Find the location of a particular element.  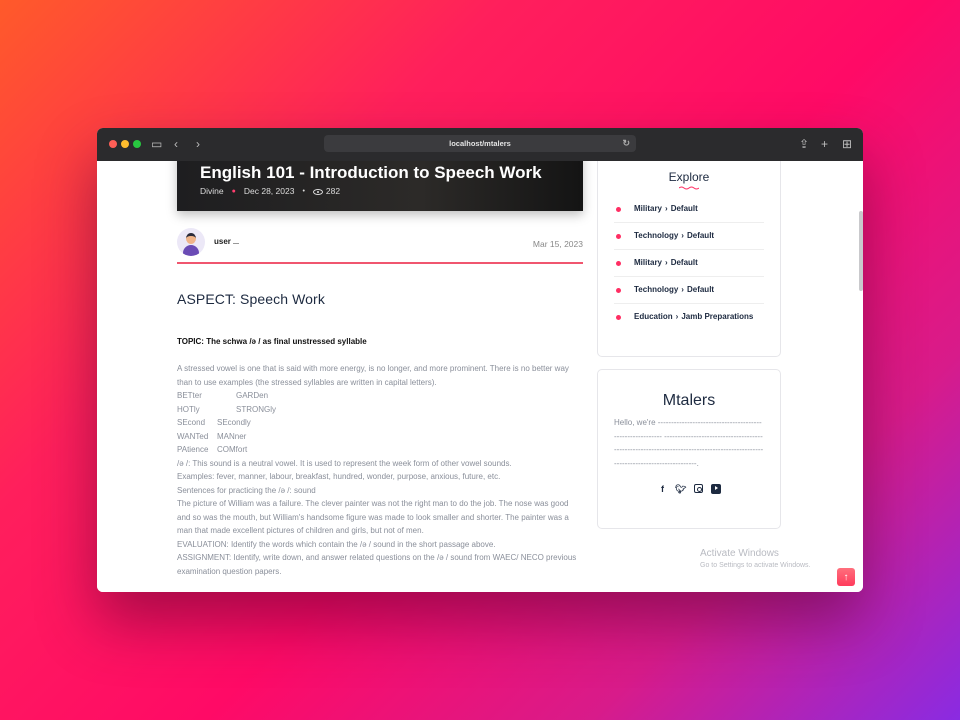

share-icon: ⇪ is located at coordinates (804, 144).